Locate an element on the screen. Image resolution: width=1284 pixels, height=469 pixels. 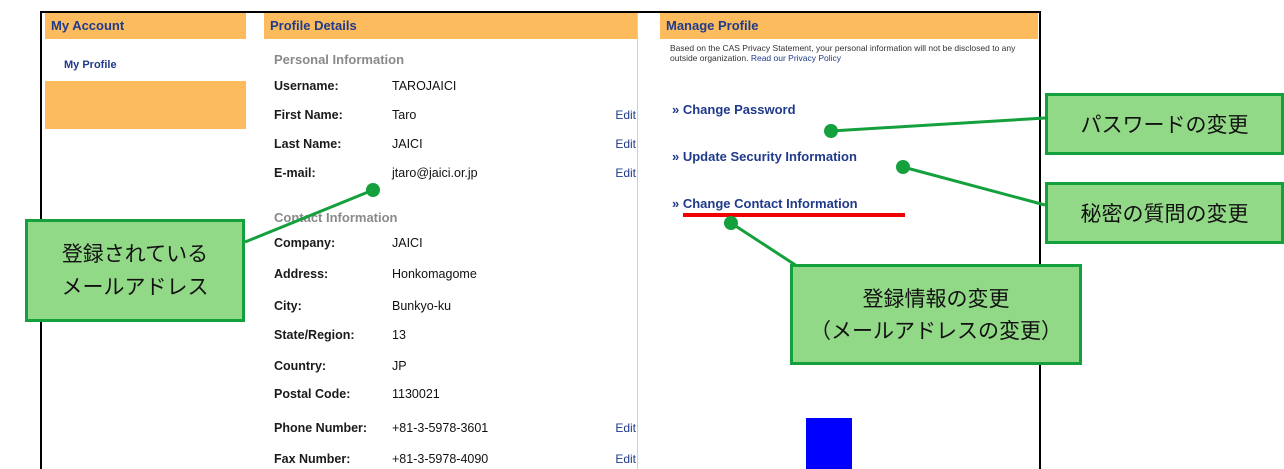
edit-last-name-link: Edit is located at coordinates (625, 144).